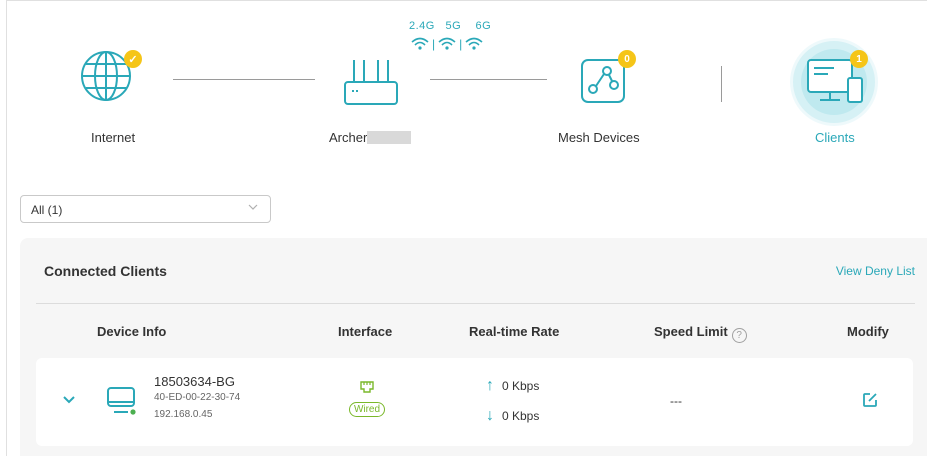 This screenshot has height=456, width=927. I want to click on mesh-node: 0, so click(607, 78).